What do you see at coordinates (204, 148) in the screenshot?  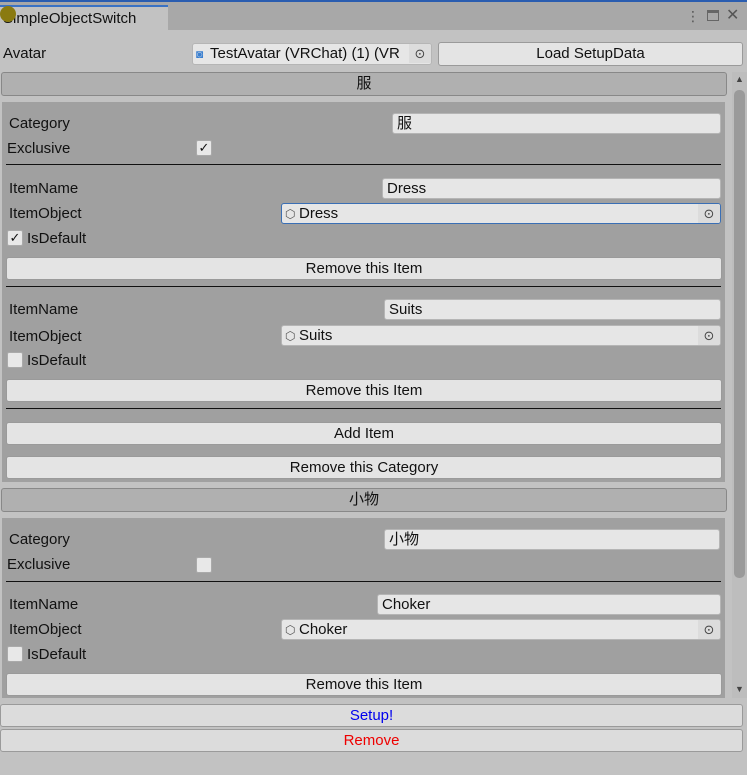 I see `exclusive-checkbox: ✓` at bounding box center [204, 148].